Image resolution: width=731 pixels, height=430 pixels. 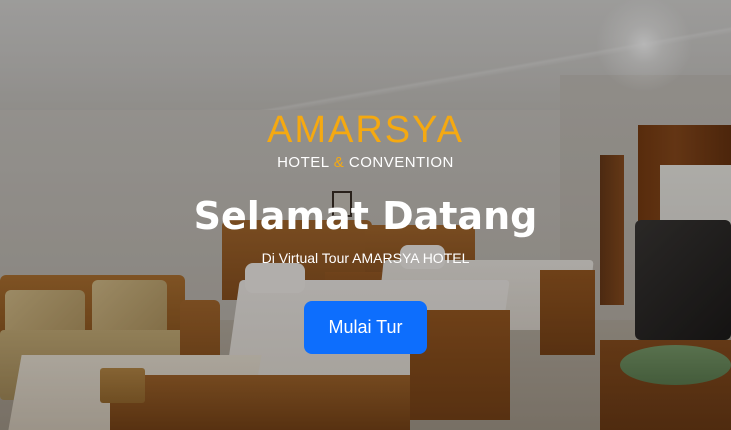 I want to click on page-subtitle: Di Virtual Tour AMARSYA HOTEL, so click(x=365, y=258).